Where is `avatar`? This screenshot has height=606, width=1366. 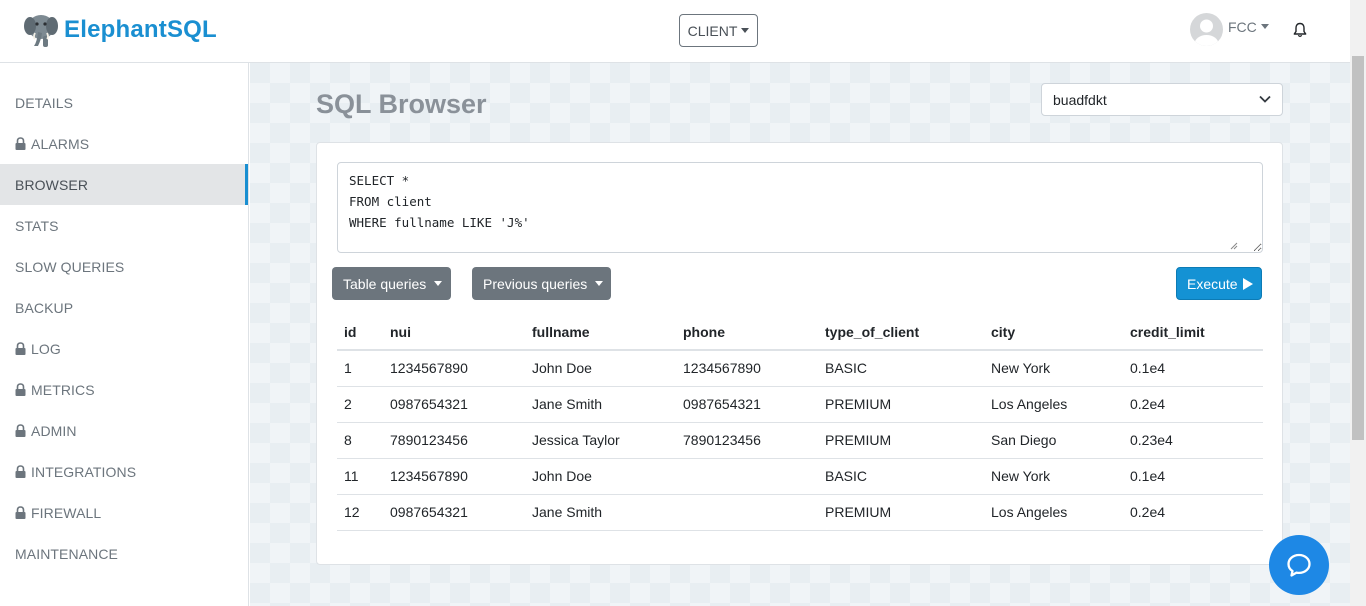 avatar is located at coordinates (1206, 29).